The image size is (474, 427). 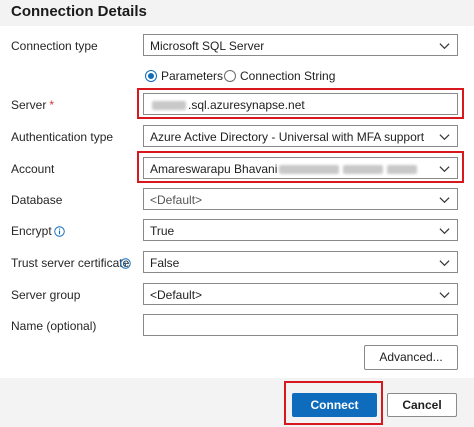 I want to click on database-label: Database, so click(x=37, y=200).